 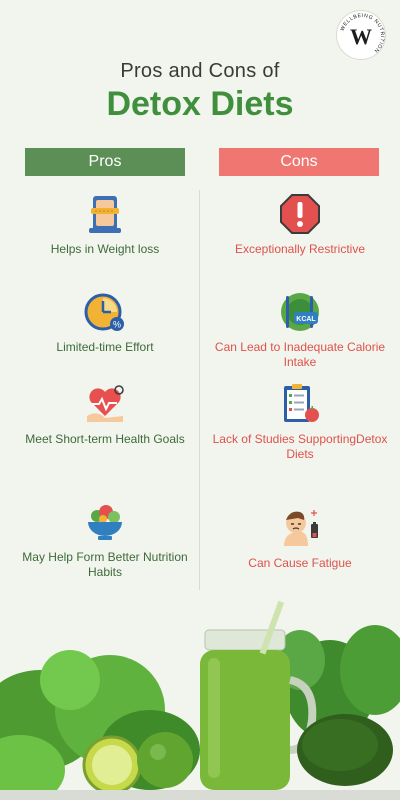 I want to click on kcal-text: KCAL, so click(x=306, y=319).